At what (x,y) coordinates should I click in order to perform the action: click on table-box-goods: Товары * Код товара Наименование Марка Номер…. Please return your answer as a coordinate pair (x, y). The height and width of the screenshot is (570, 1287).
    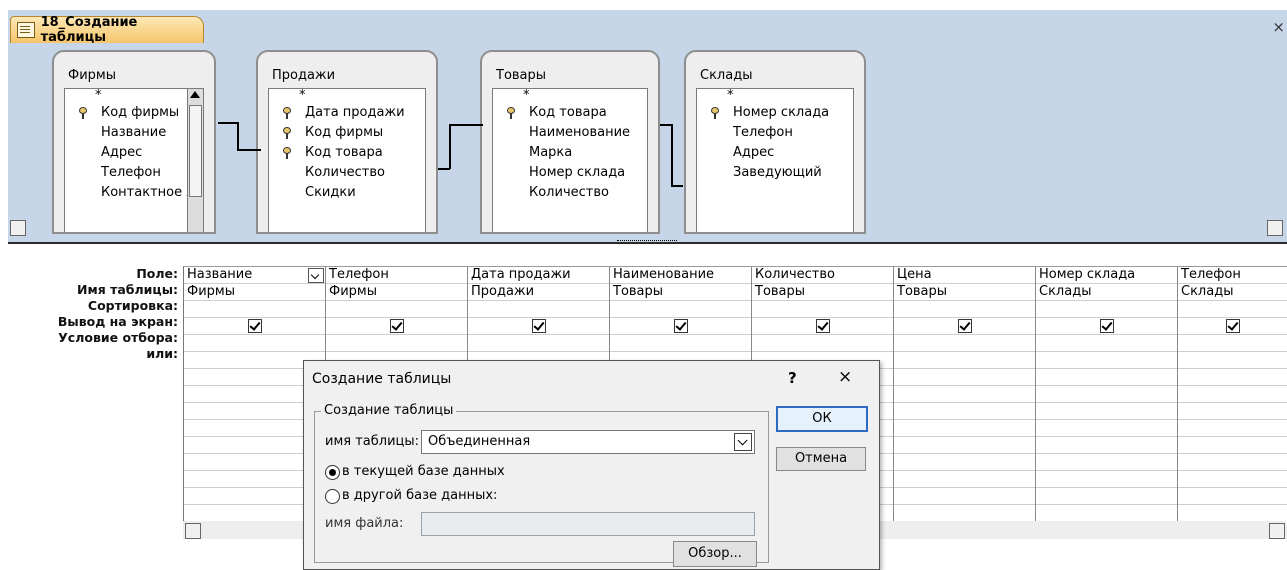
    Looking at the image, I should click on (570, 142).